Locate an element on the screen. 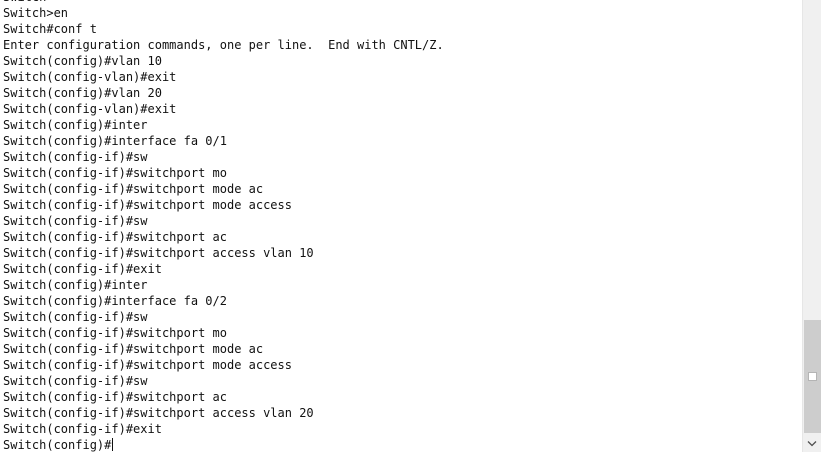 The image size is (821, 452). text-cursor is located at coordinates (113, 444).